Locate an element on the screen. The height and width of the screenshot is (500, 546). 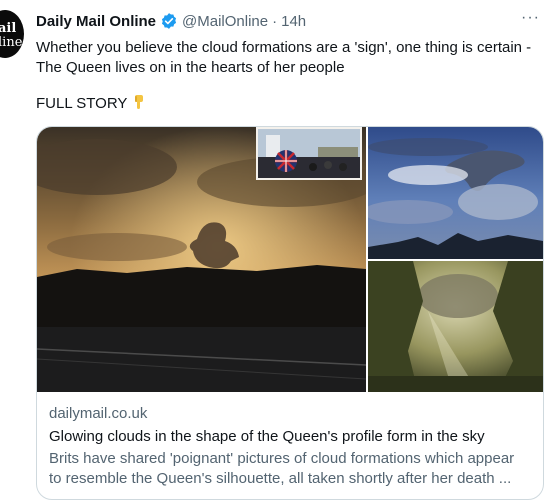
tweet-header: Daily Mail Online @MailOnline · 14h is located at coordinates (287, 21).